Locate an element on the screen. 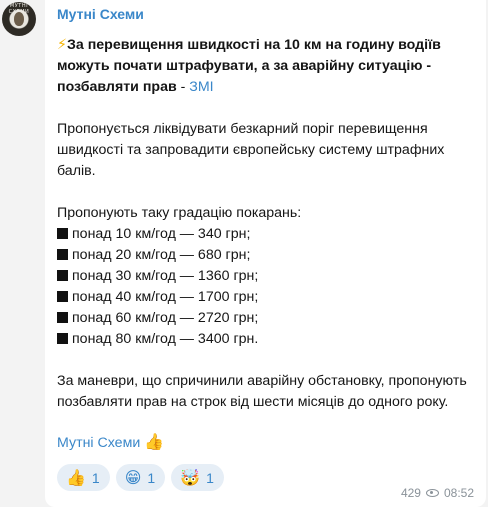 The width and height of the screenshot is (488, 507). avatar-portrait is located at coordinates (19, 19).